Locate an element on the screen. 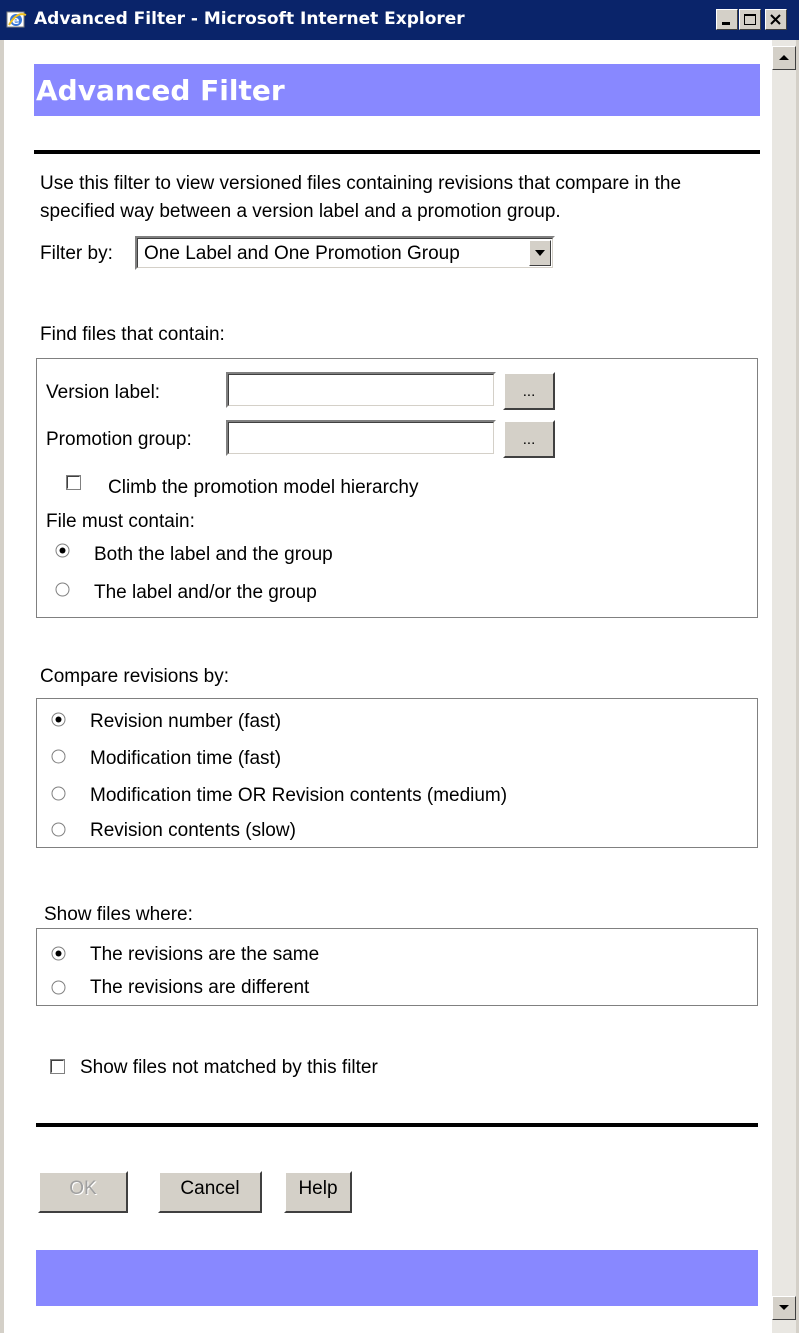  header-bar: Advanced Filter is located at coordinates (397, 90).